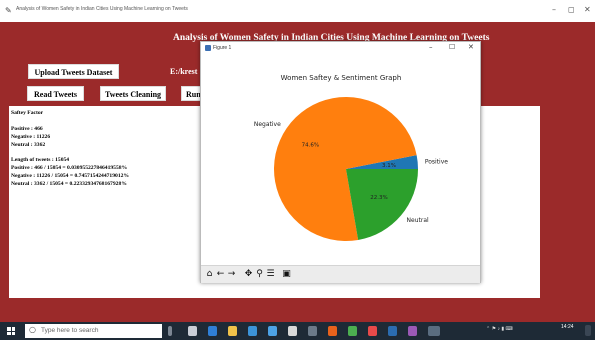 The height and width of the screenshot is (340, 595). Describe the element at coordinates (272, 331) in the screenshot. I see `mail-icon` at that location.